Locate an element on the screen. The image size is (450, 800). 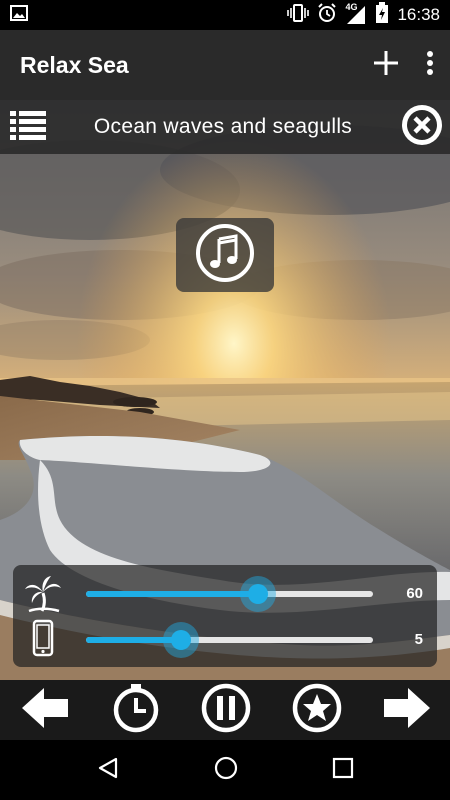
recents-icon is located at coordinates (343, 770).